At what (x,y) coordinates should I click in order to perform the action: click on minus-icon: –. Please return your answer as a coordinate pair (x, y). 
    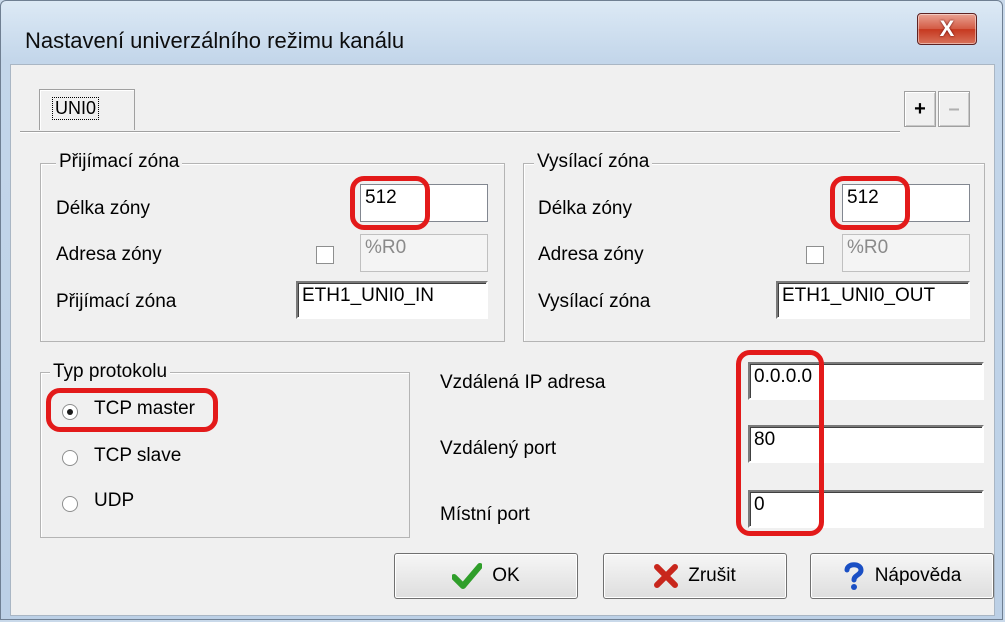
    Looking at the image, I should click on (954, 108).